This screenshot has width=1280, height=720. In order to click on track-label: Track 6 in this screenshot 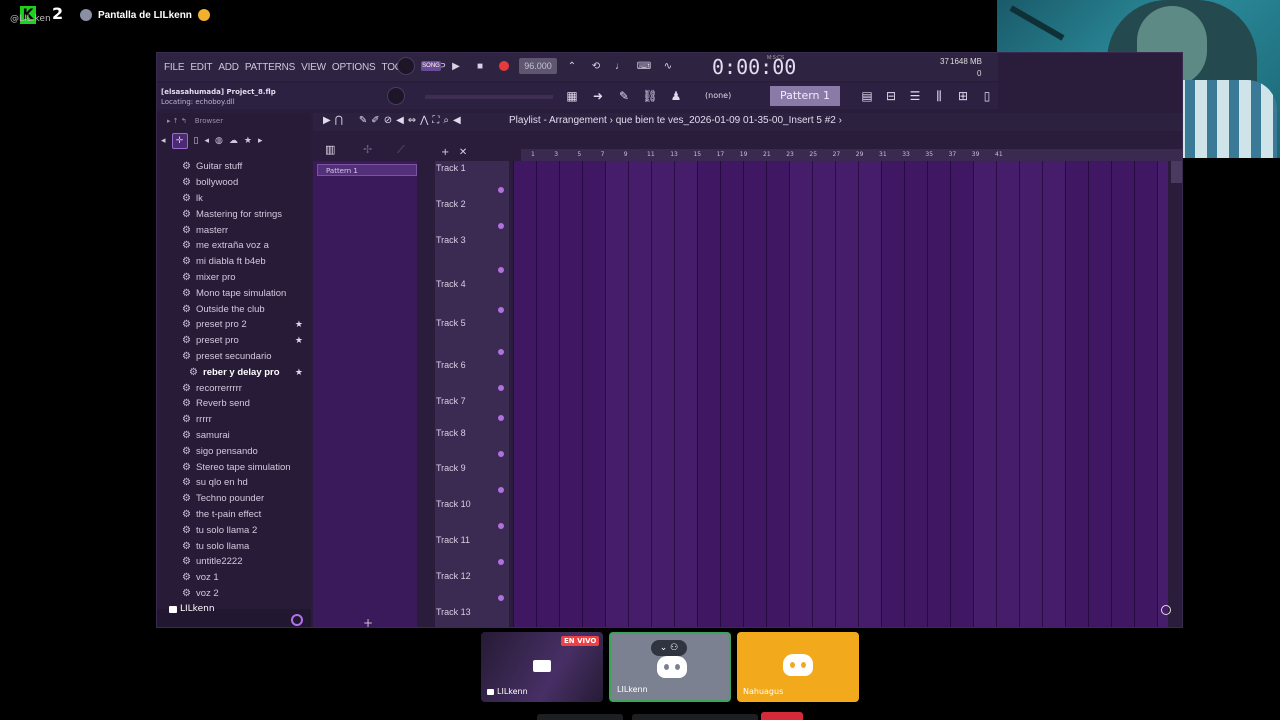, I will do `click(451, 365)`.